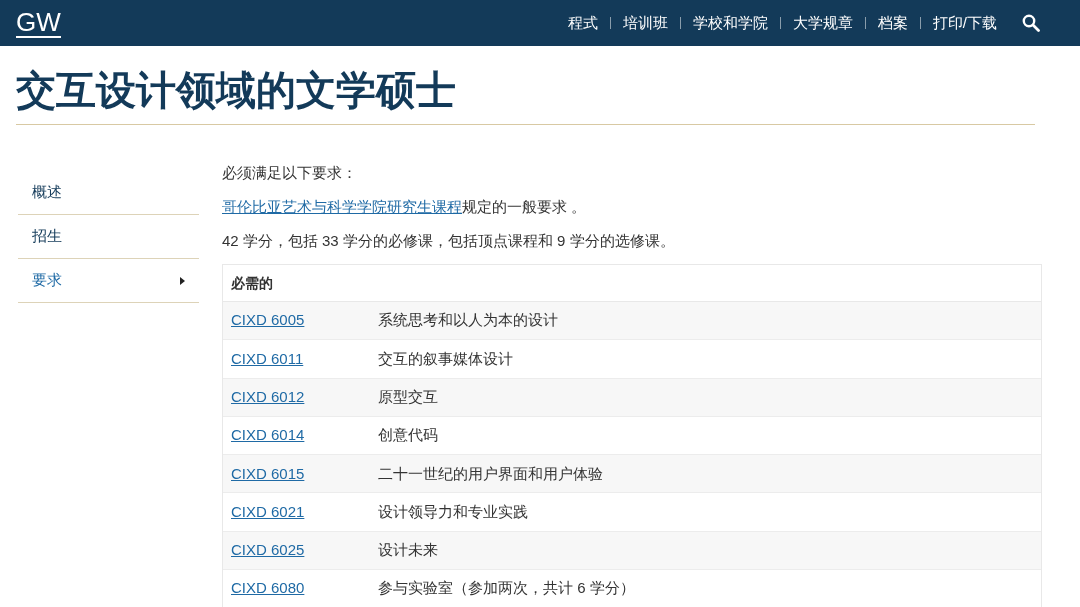 The height and width of the screenshot is (607, 1080). I want to click on course-code-link: CIXD 6015, so click(304, 474).